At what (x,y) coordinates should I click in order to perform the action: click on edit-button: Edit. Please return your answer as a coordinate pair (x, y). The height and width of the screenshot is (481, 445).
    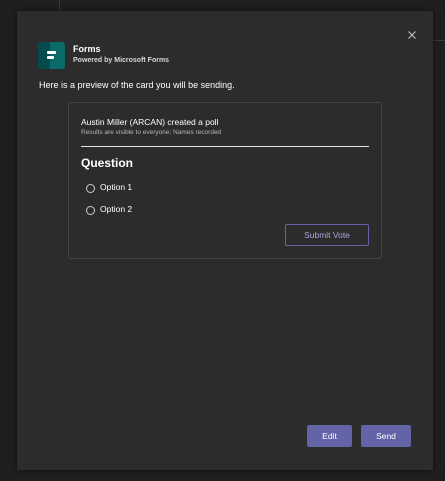
    Looking at the image, I should click on (329, 436).